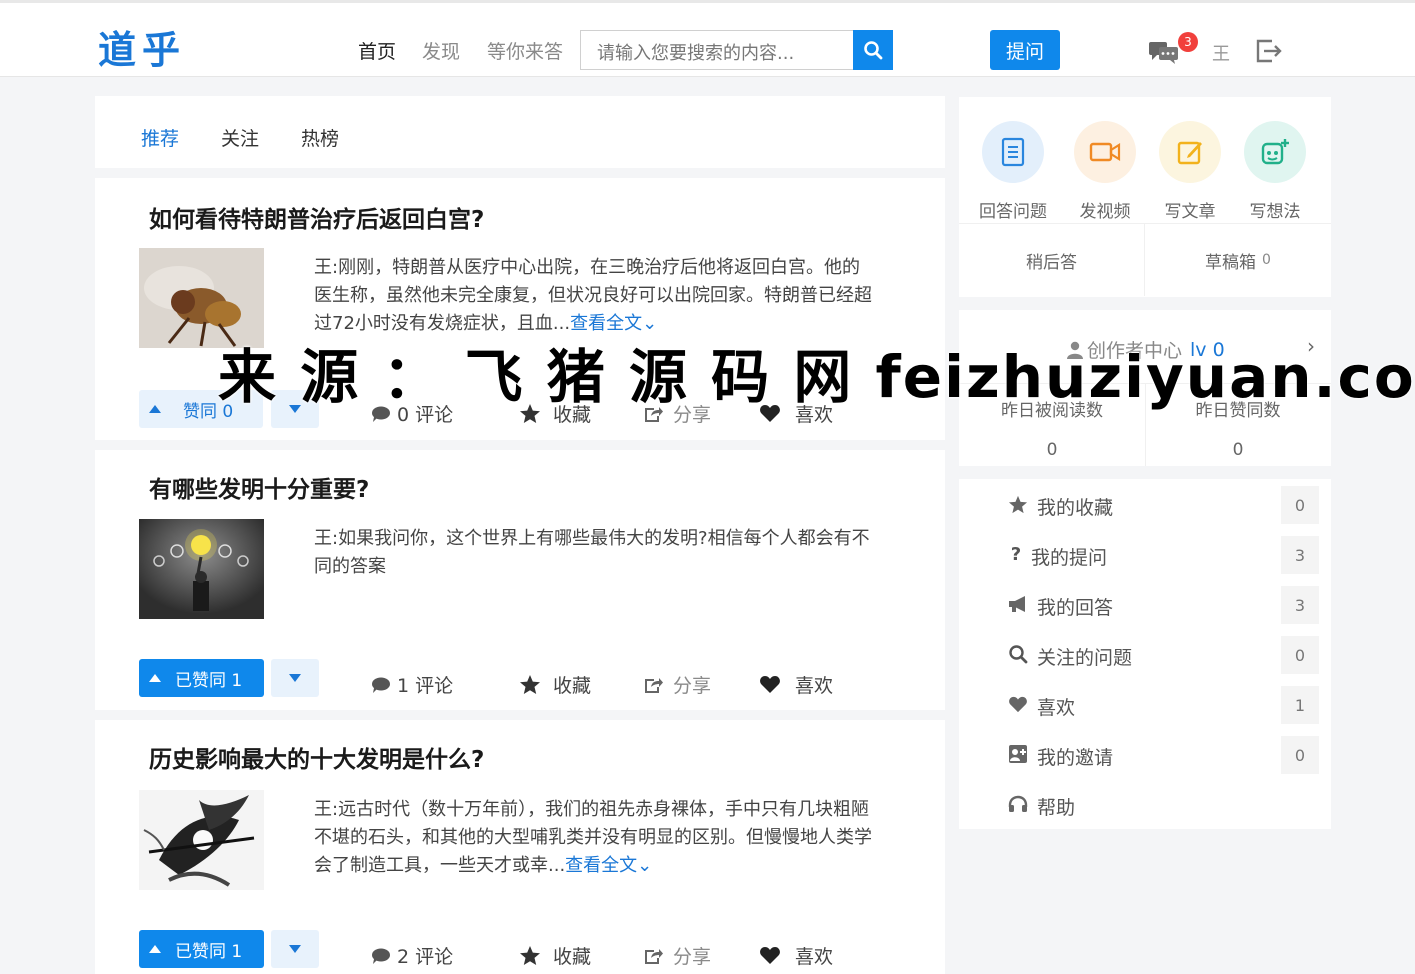 This screenshot has height=974, width=1415. I want to click on comment-button: 1 评论, so click(412, 684).